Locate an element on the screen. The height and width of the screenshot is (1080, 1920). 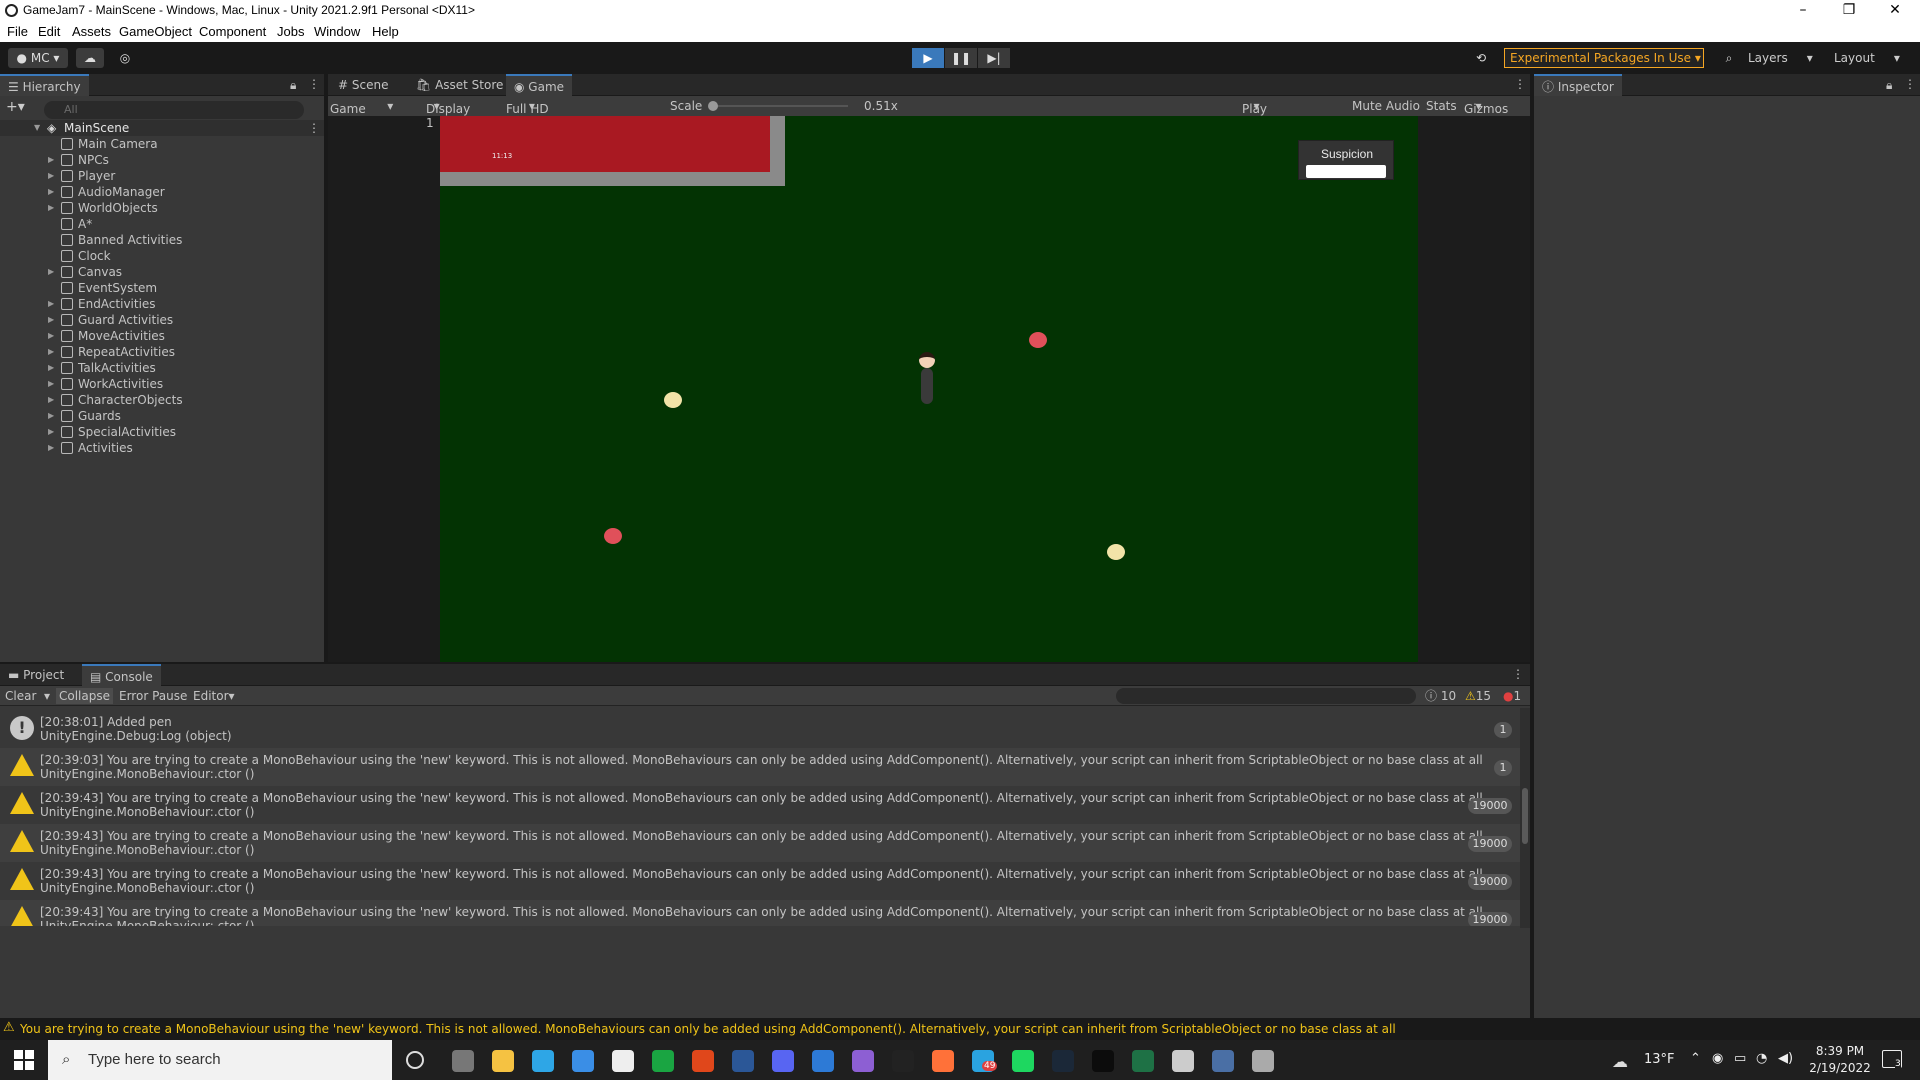
inspector-kebab-icon: ⋮ is located at coordinates (1910, 84).